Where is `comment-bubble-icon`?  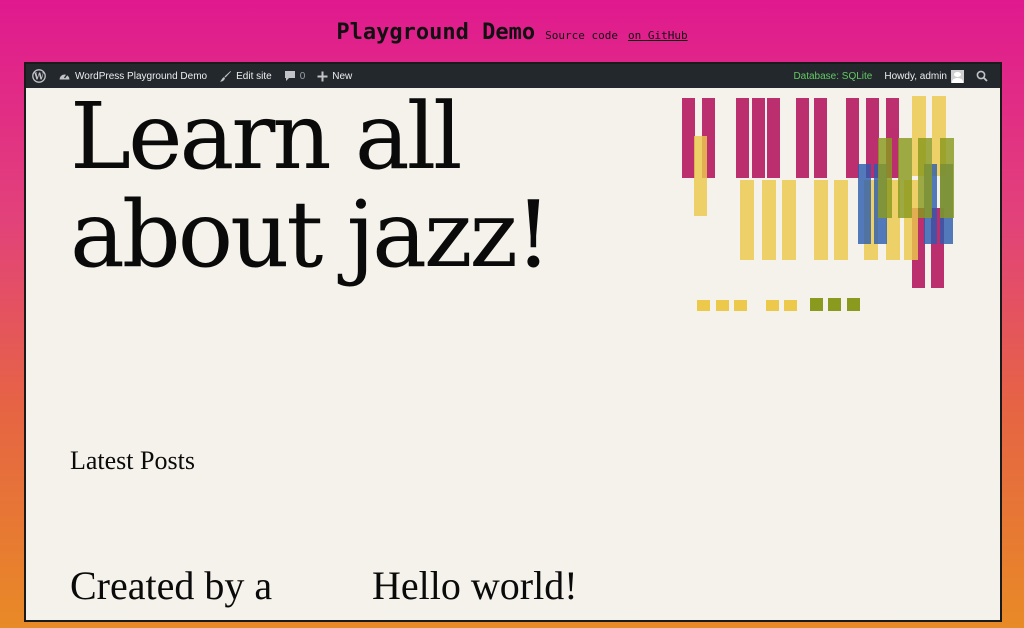
comment-bubble-icon is located at coordinates (290, 76).